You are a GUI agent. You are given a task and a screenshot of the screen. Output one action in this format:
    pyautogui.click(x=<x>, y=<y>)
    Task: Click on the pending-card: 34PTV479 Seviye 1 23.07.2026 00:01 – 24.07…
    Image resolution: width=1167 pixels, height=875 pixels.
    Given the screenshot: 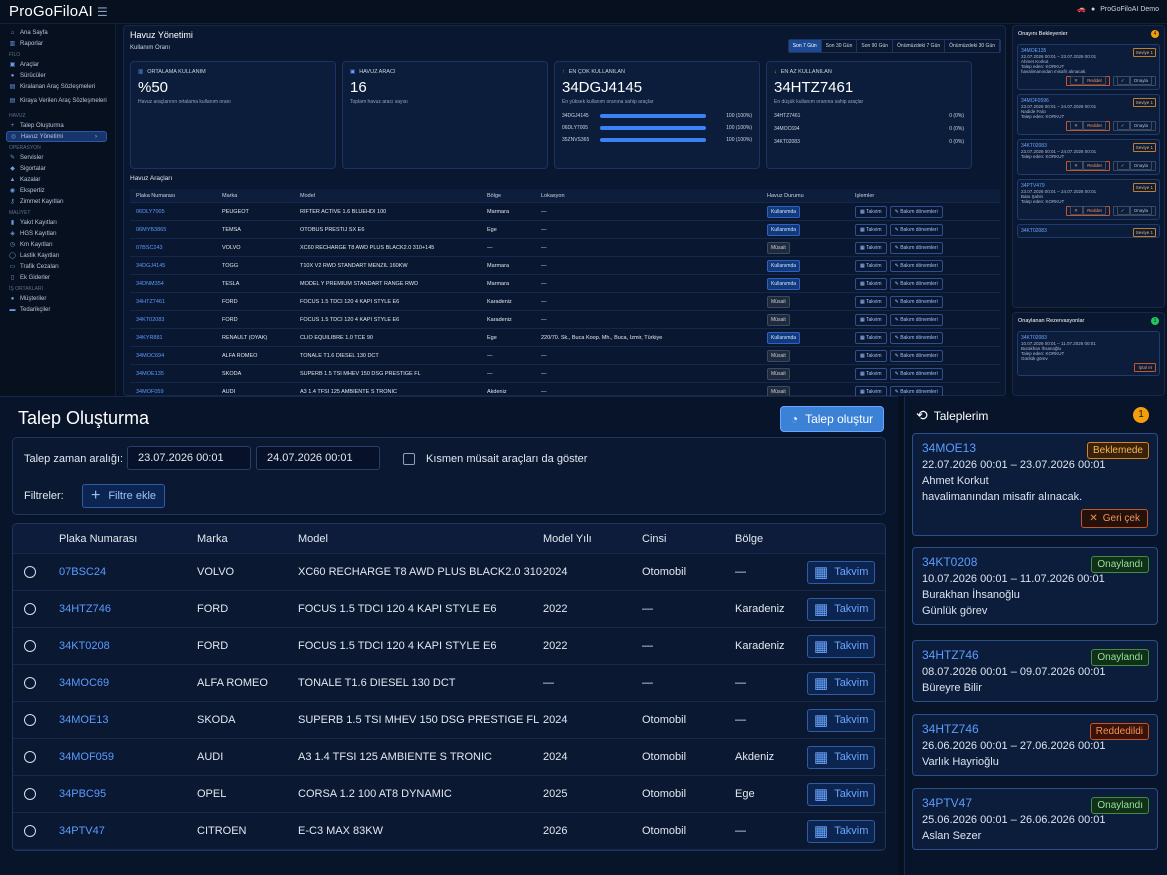 What is the action you would take?
    pyautogui.click(x=1088, y=199)
    